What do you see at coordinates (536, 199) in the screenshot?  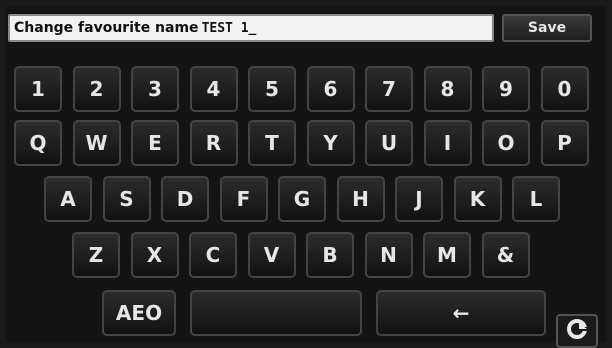 I see `key-l: L` at bounding box center [536, 199].